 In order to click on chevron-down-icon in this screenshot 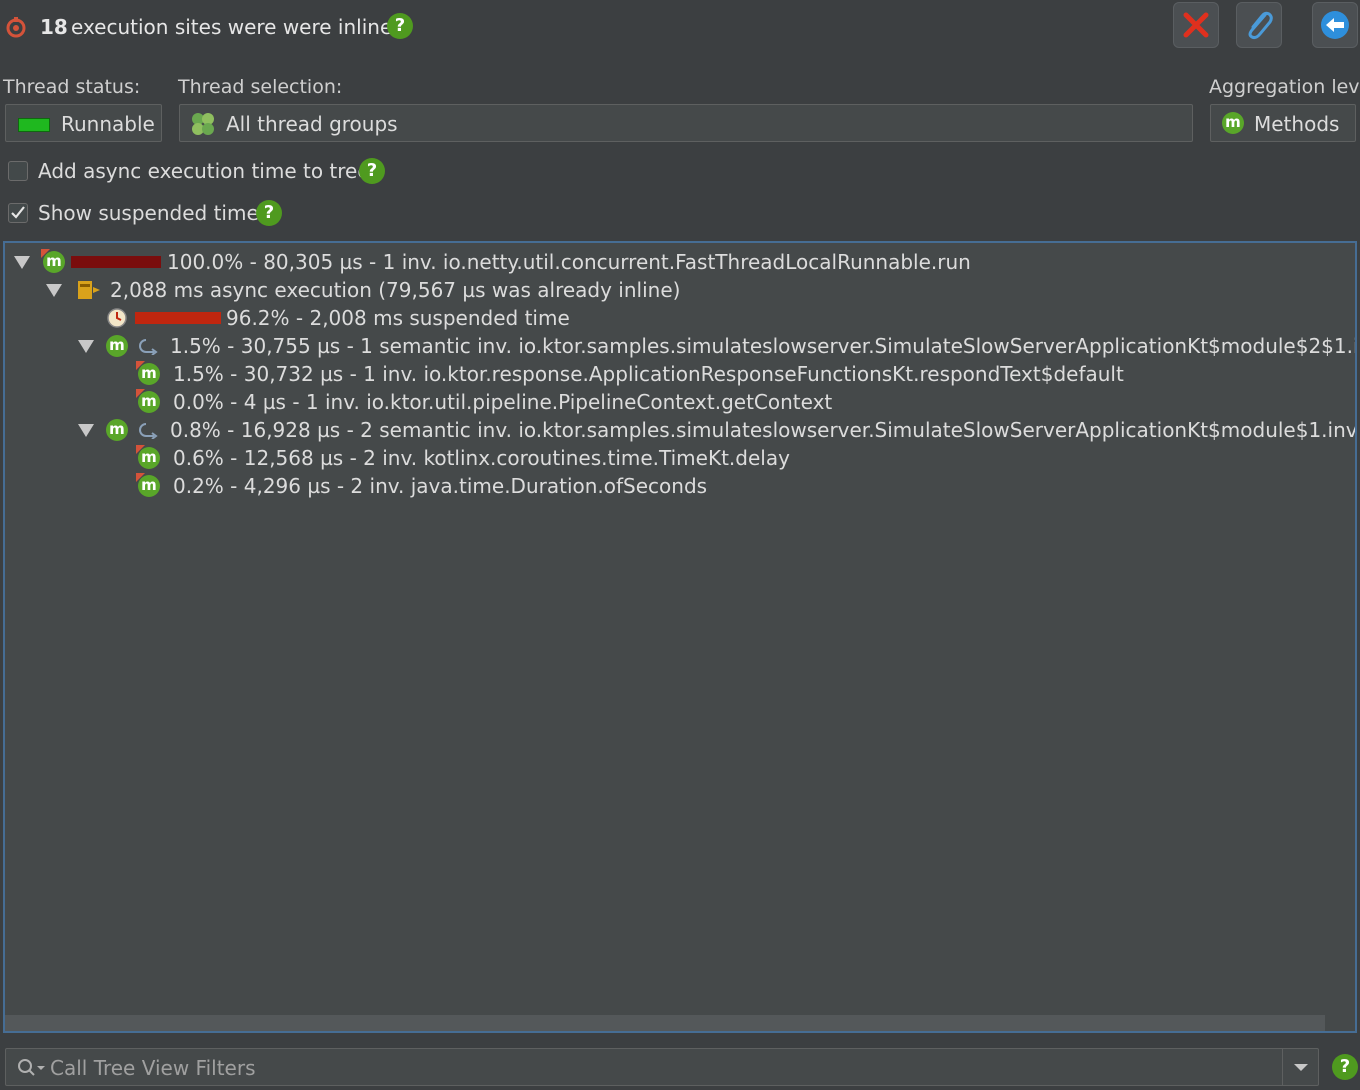, I will do `click(1301, 1067)`.